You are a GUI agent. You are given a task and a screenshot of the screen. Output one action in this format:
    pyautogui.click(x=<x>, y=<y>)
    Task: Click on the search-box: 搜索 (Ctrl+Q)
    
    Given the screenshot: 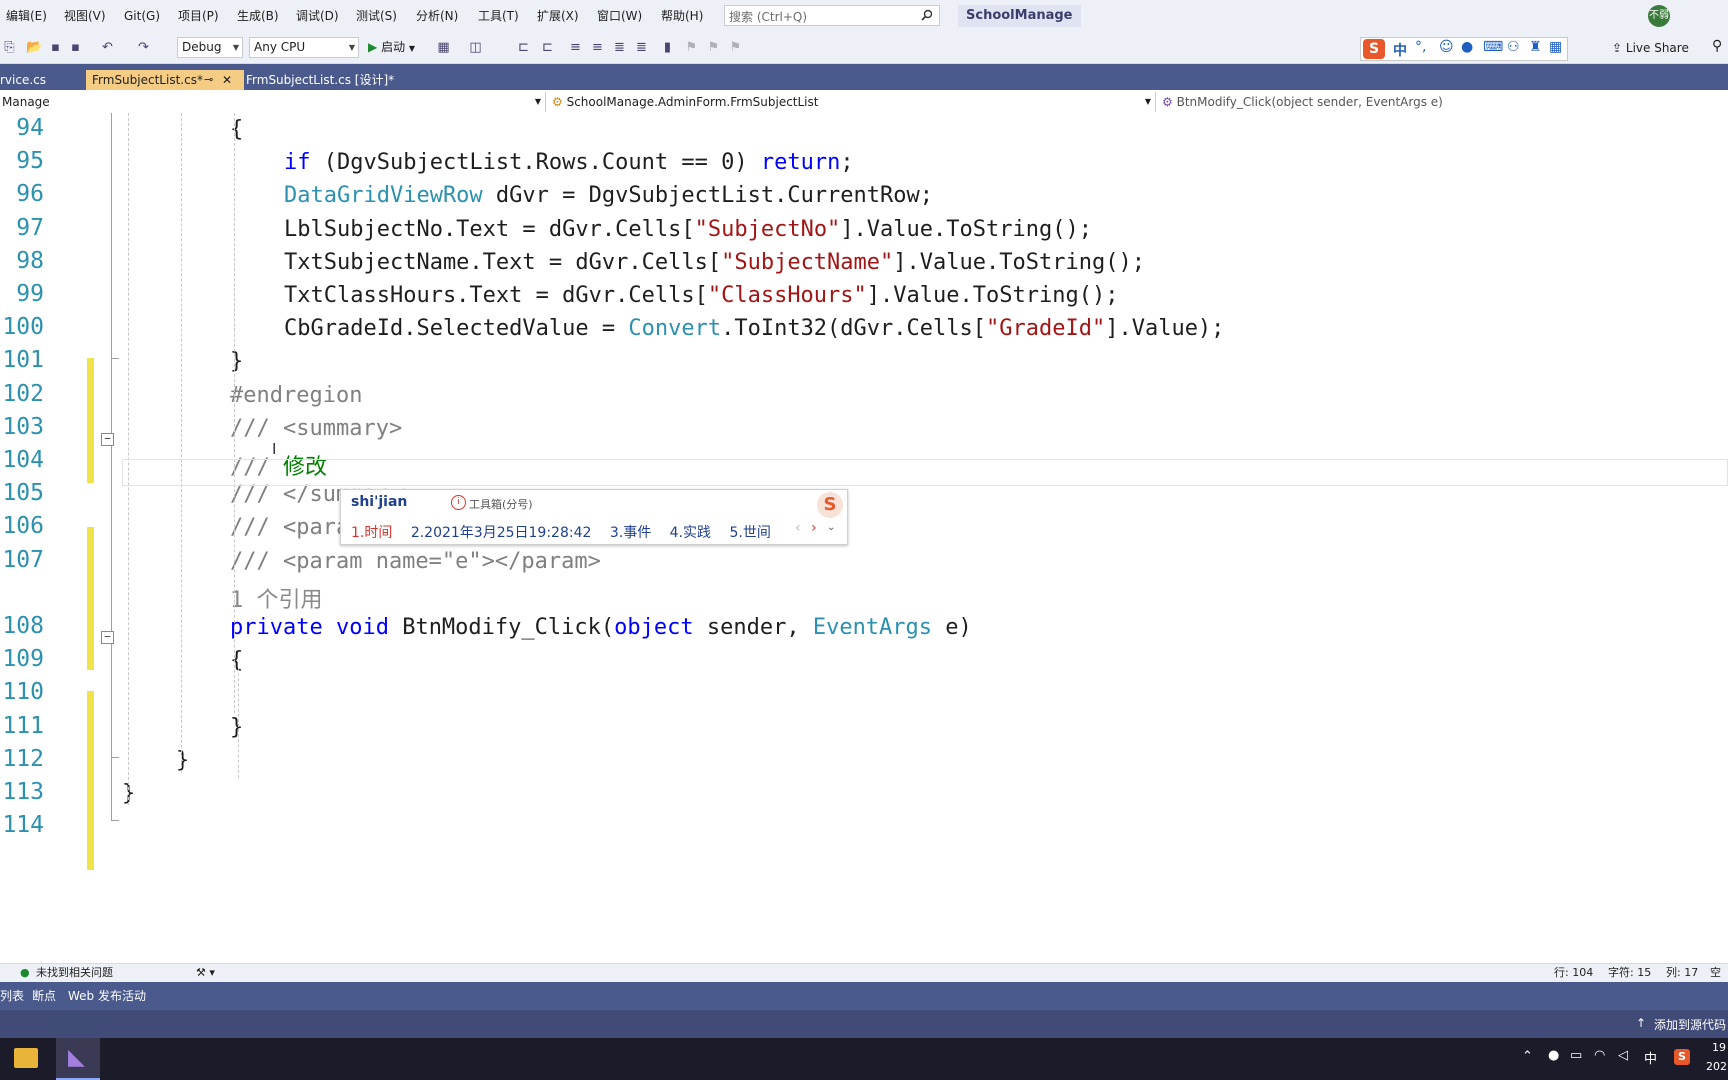 What is the action you would take?
    pyautogui.click(x=832, y=15)
    